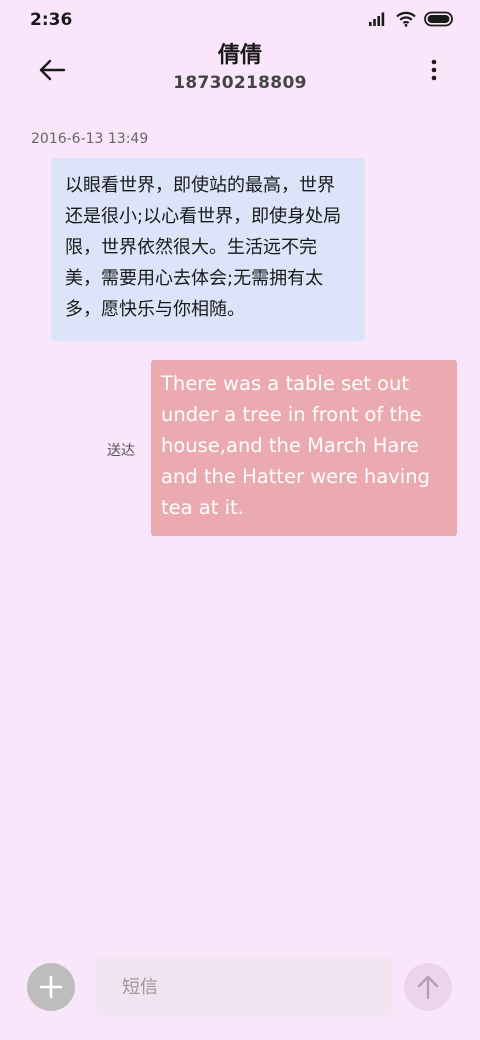 The height and width of the screenshot is (1040, 480). I want to click on plus-icon, so click(51, 987).